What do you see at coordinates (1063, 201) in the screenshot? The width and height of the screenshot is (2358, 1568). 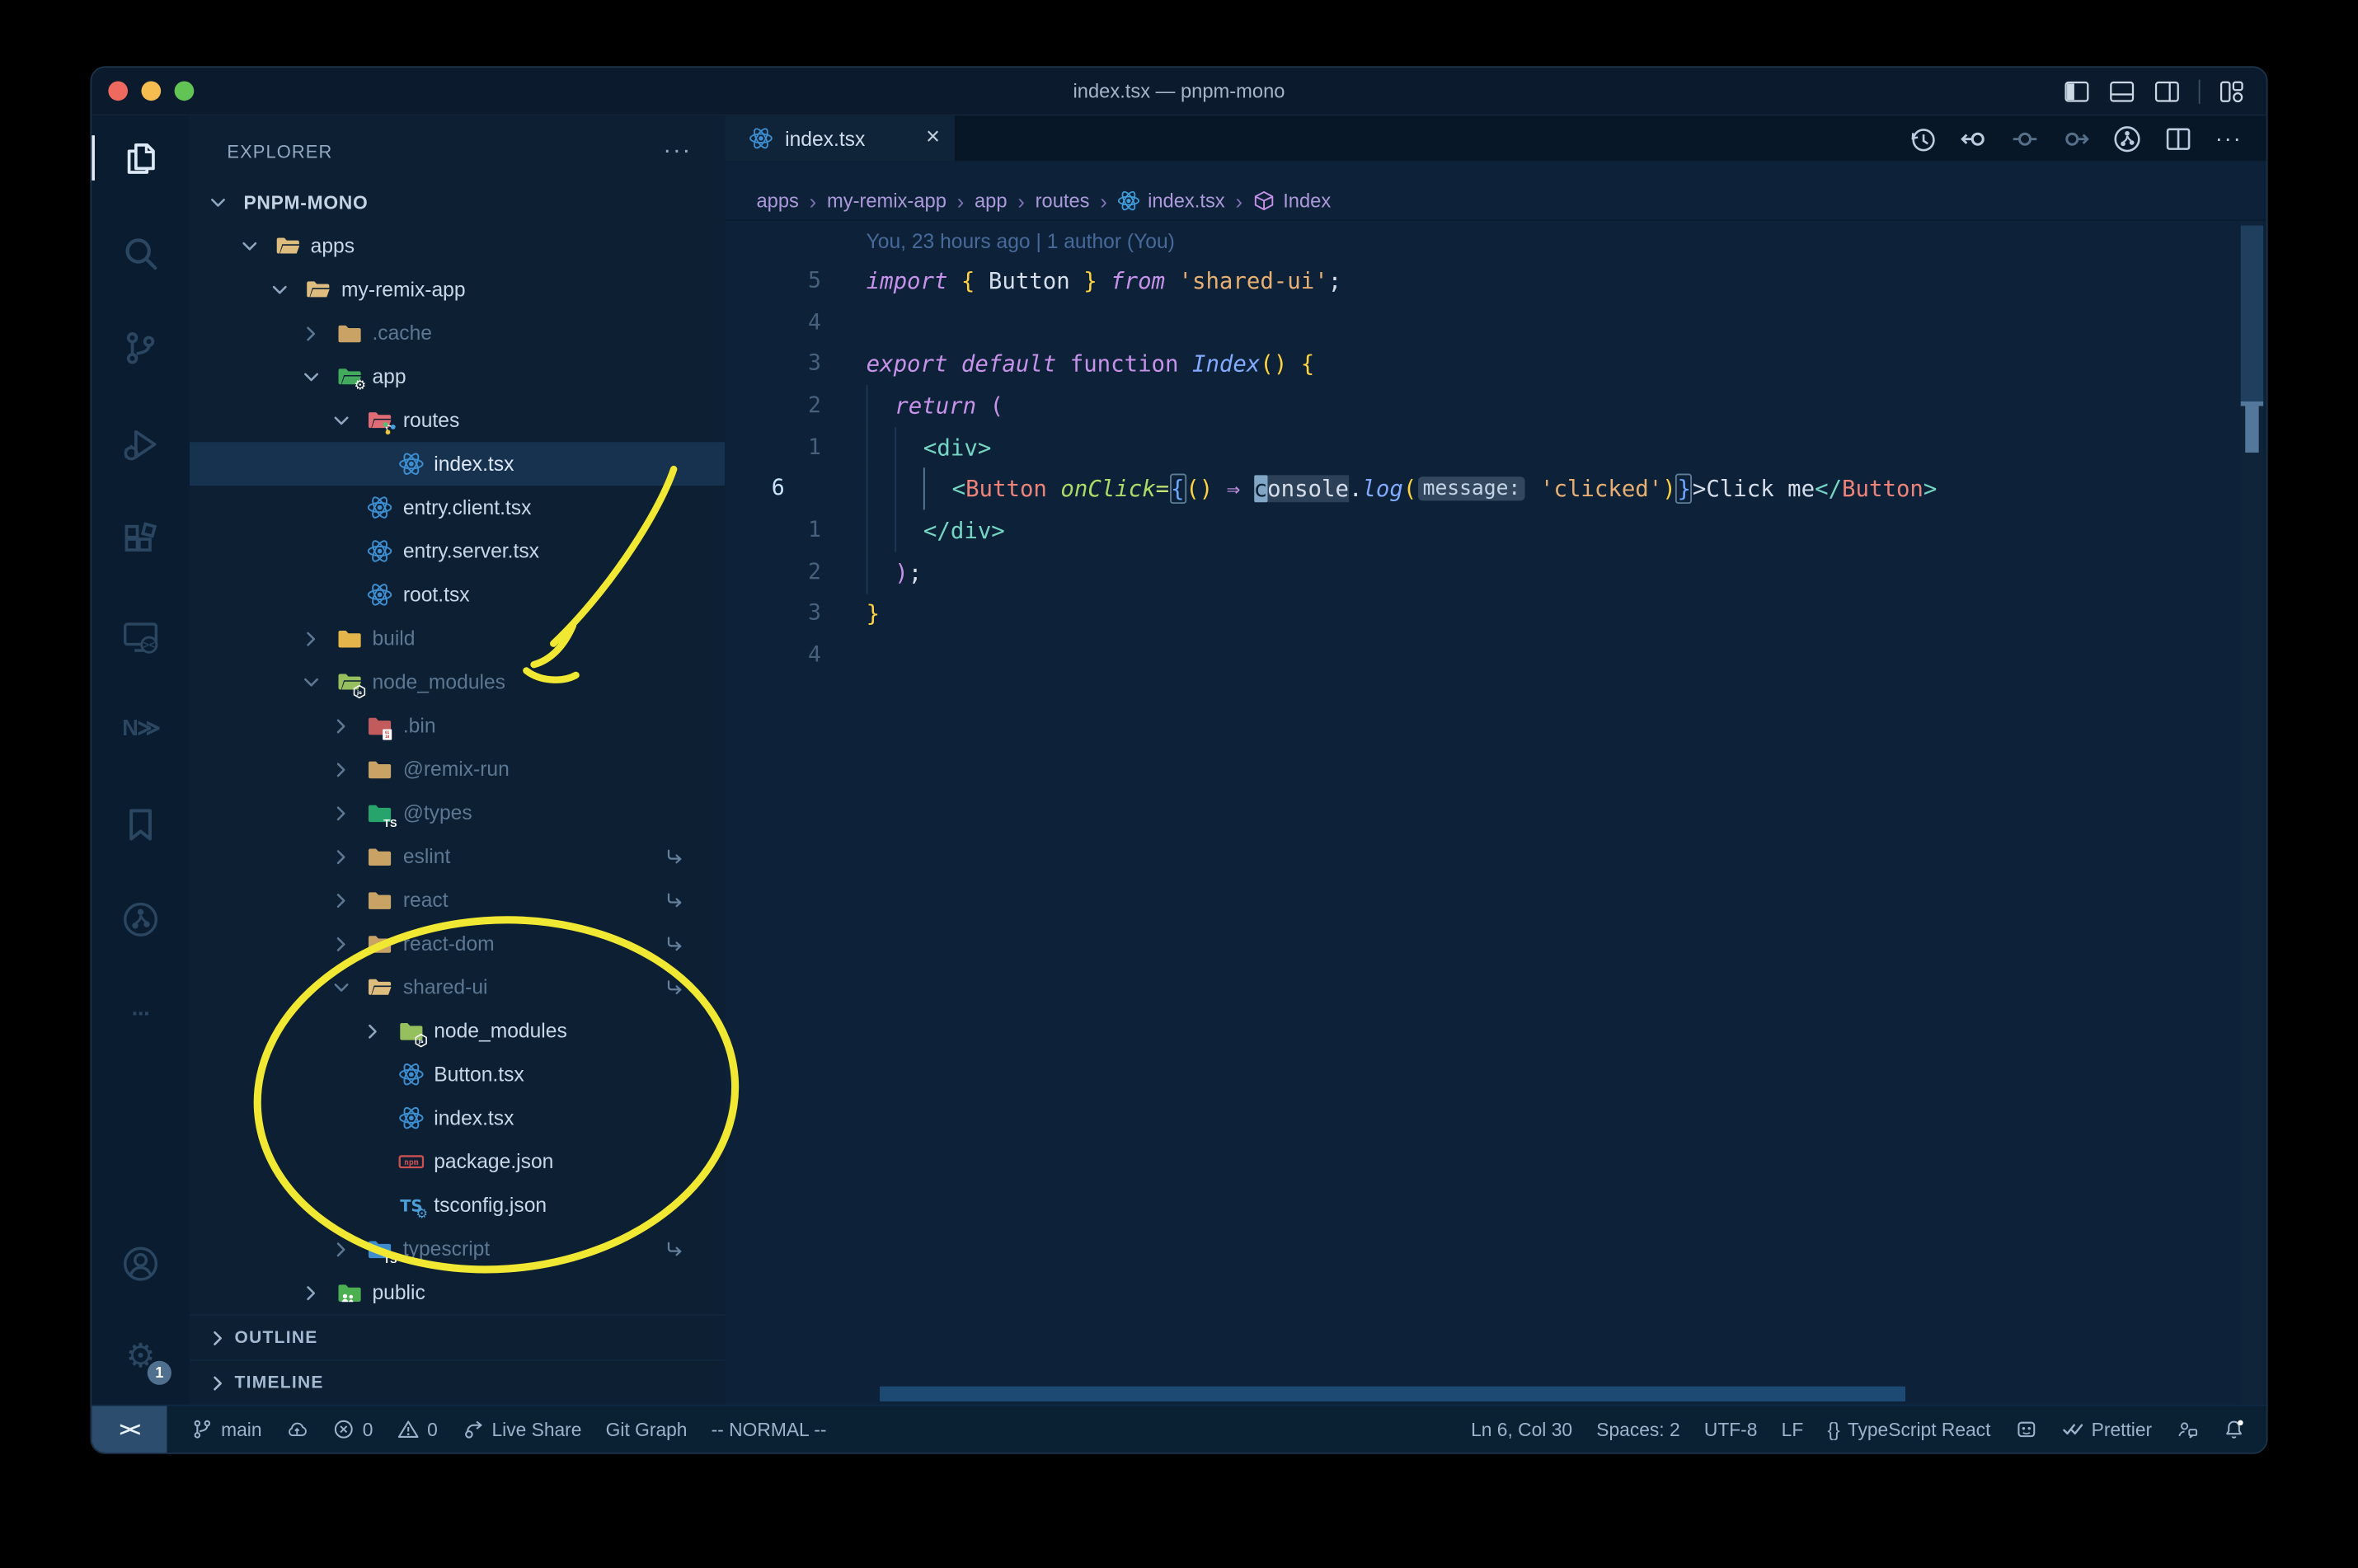 I see `breadcrumb-routes: routes` at bounding box center [1063, 201].